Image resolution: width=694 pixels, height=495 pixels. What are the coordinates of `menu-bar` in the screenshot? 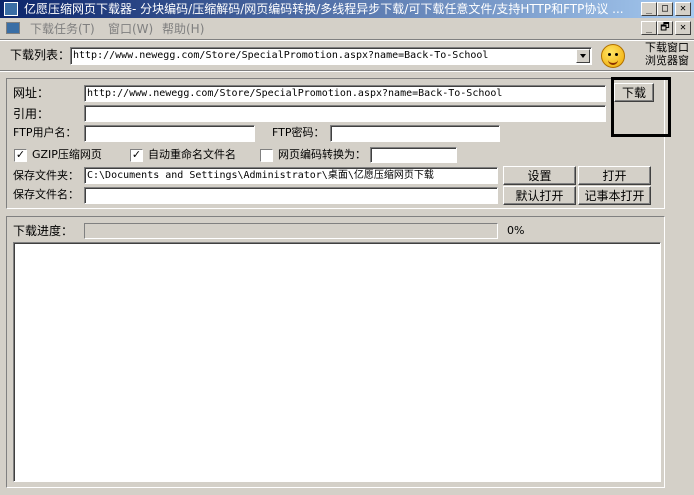 It's located at (347, 28).